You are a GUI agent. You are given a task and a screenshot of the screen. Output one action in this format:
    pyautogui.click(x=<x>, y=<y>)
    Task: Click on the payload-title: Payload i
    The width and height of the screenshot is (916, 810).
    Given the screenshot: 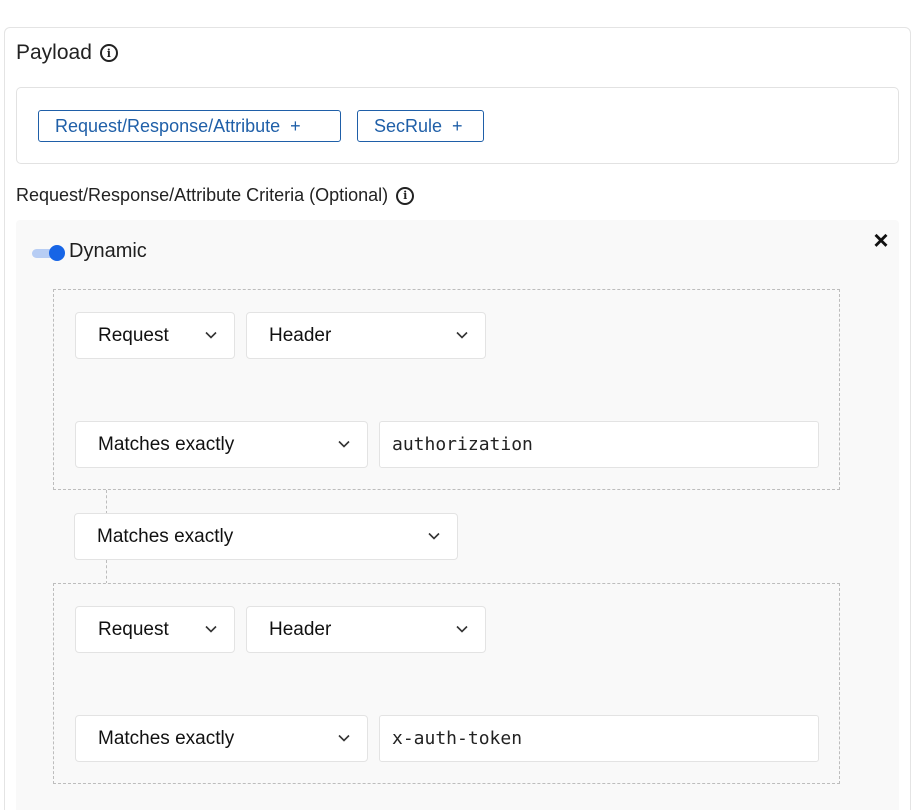 What is the action you would take?
    pyautogui.click(x=67, y=53)
    